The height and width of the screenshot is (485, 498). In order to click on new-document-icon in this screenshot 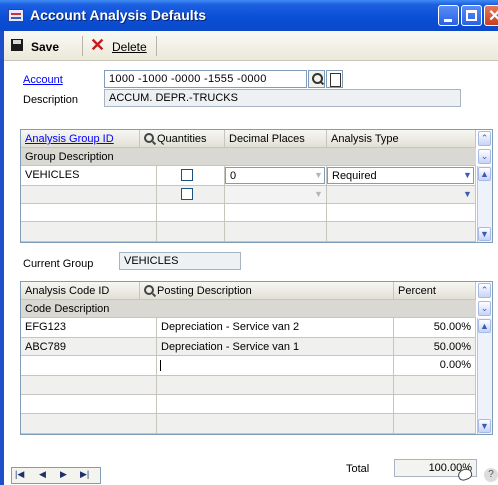, I will do `click(334, 79)`.